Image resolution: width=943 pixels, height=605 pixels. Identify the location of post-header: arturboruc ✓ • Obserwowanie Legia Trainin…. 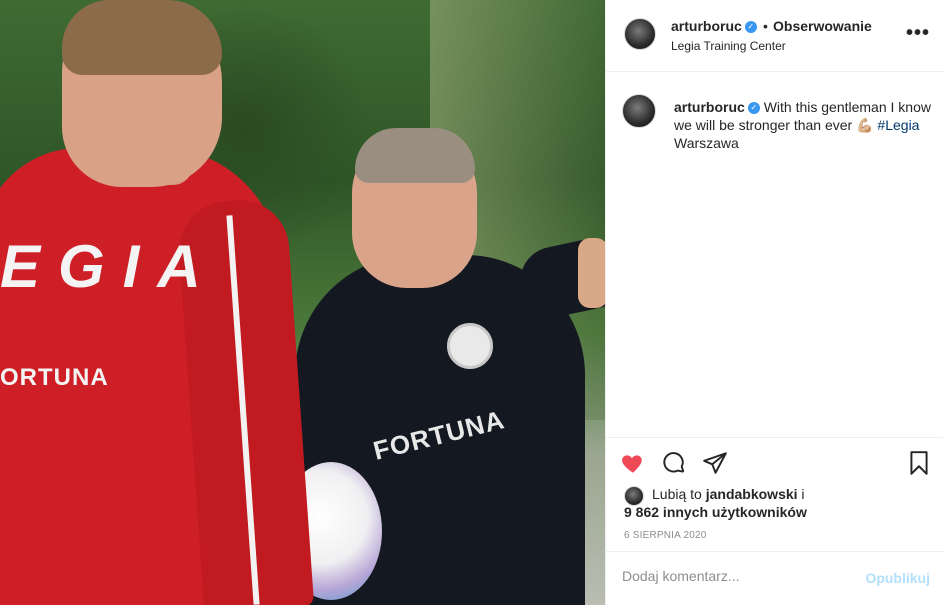
(774, 36).